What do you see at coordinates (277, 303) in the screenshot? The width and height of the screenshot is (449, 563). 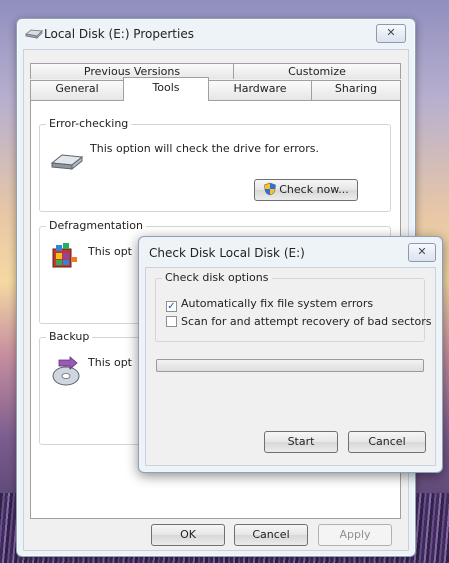 I see `auto-fix-label: Automatically fix file system errors` at bounding box center [277, 303].